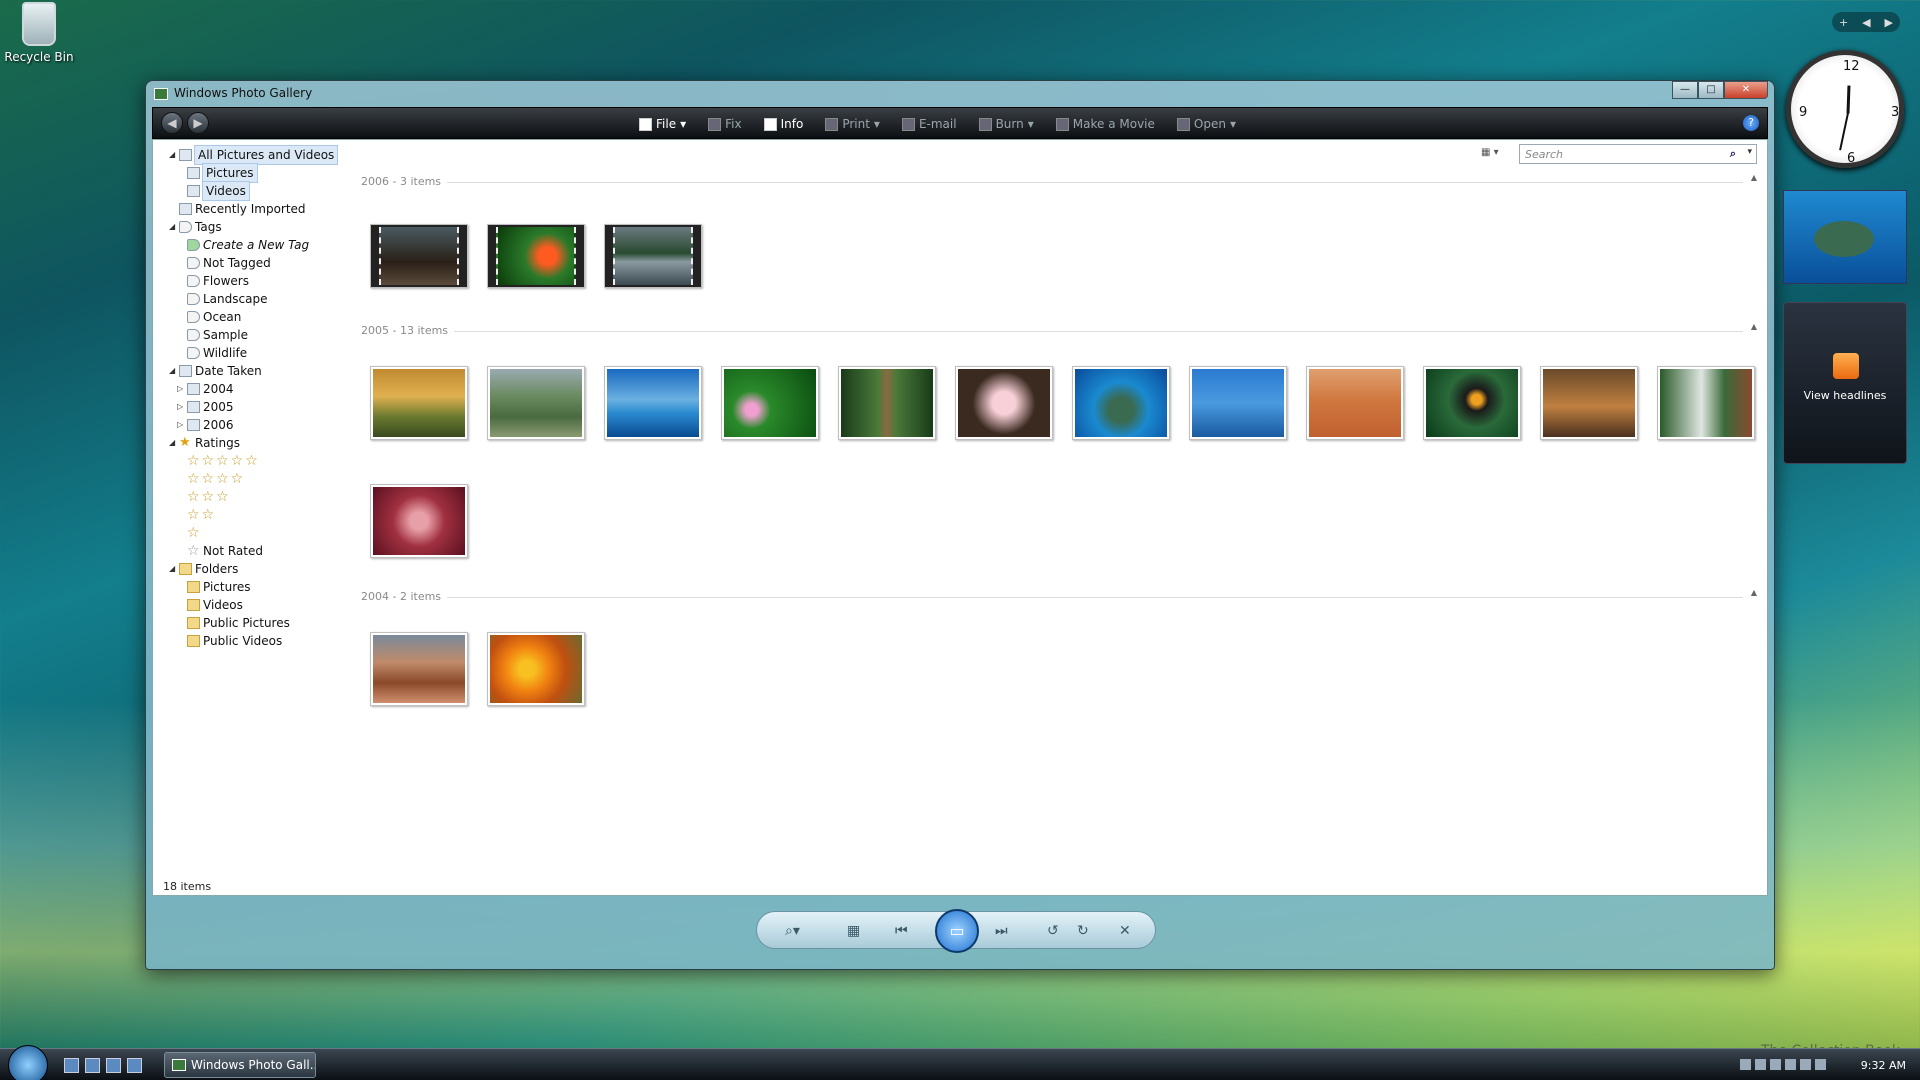 The width and height of the screenshot is (1920, 1080). What do you see at coordinates (1059, 596) in the screenshot?
I see `group-header-2004: 2004 - 2 items ▲` at bounding box center [1059, 596].